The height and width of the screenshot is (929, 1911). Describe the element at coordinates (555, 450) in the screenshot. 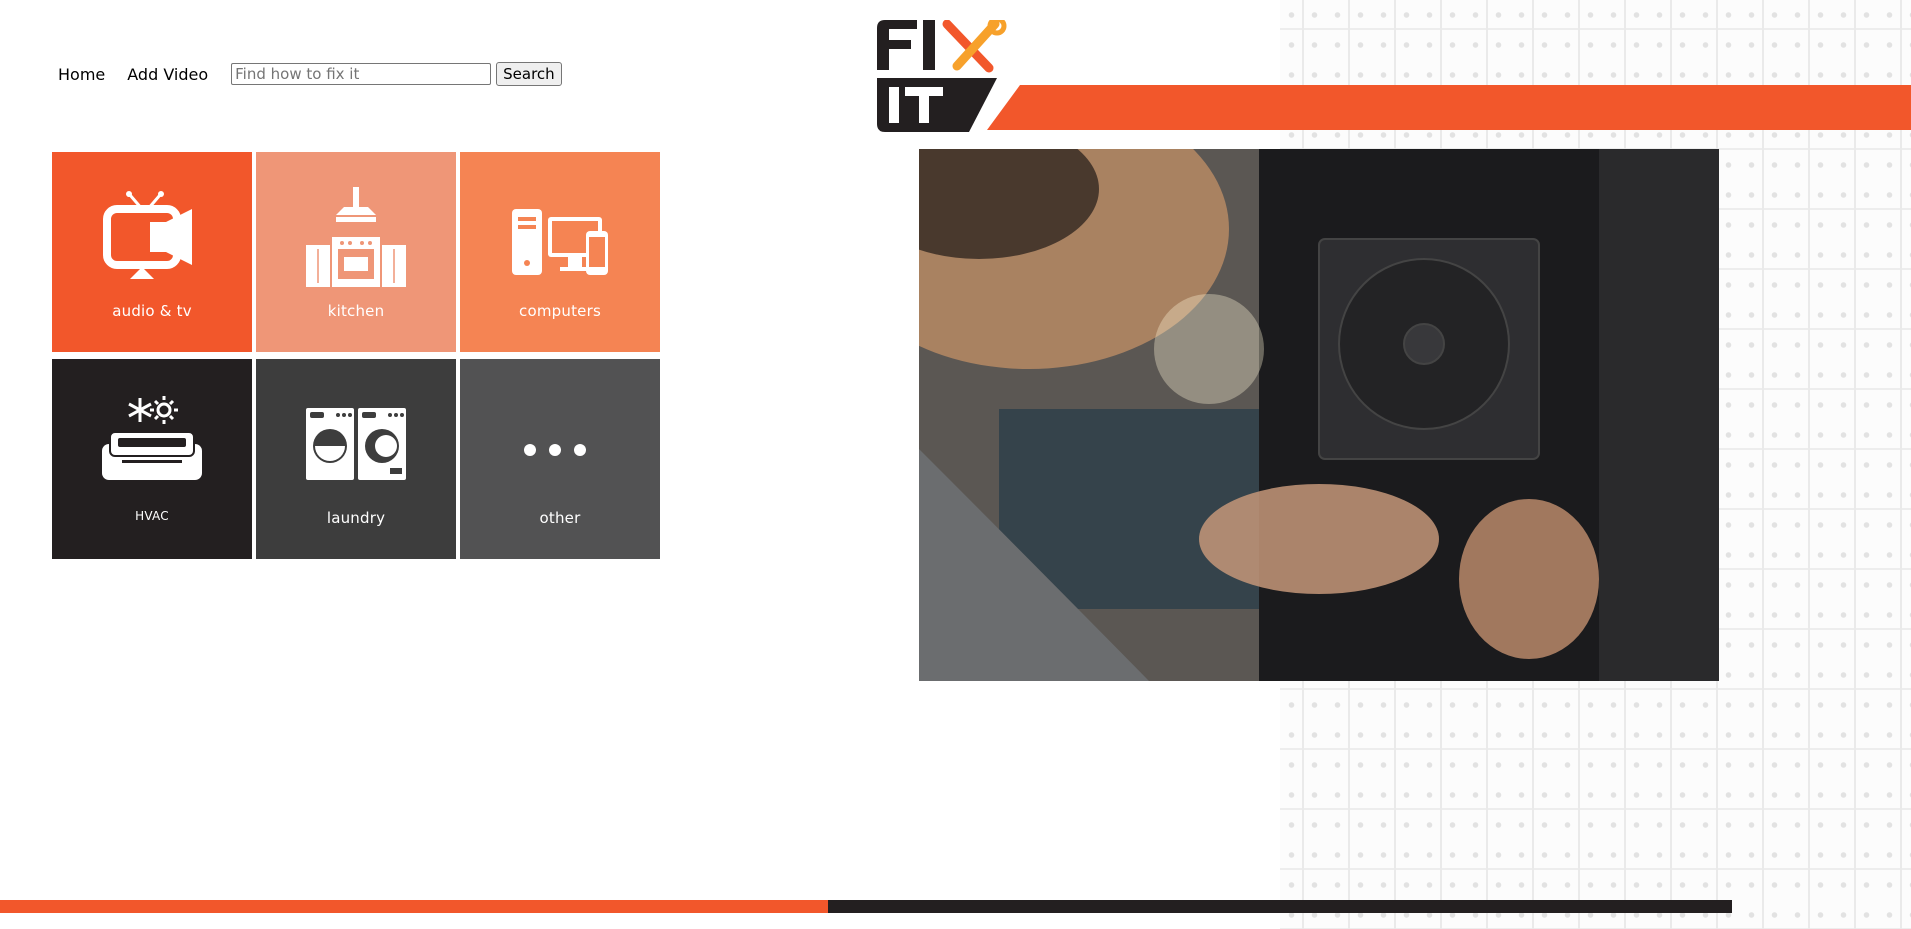

I see `more-dots-icon` at that location.